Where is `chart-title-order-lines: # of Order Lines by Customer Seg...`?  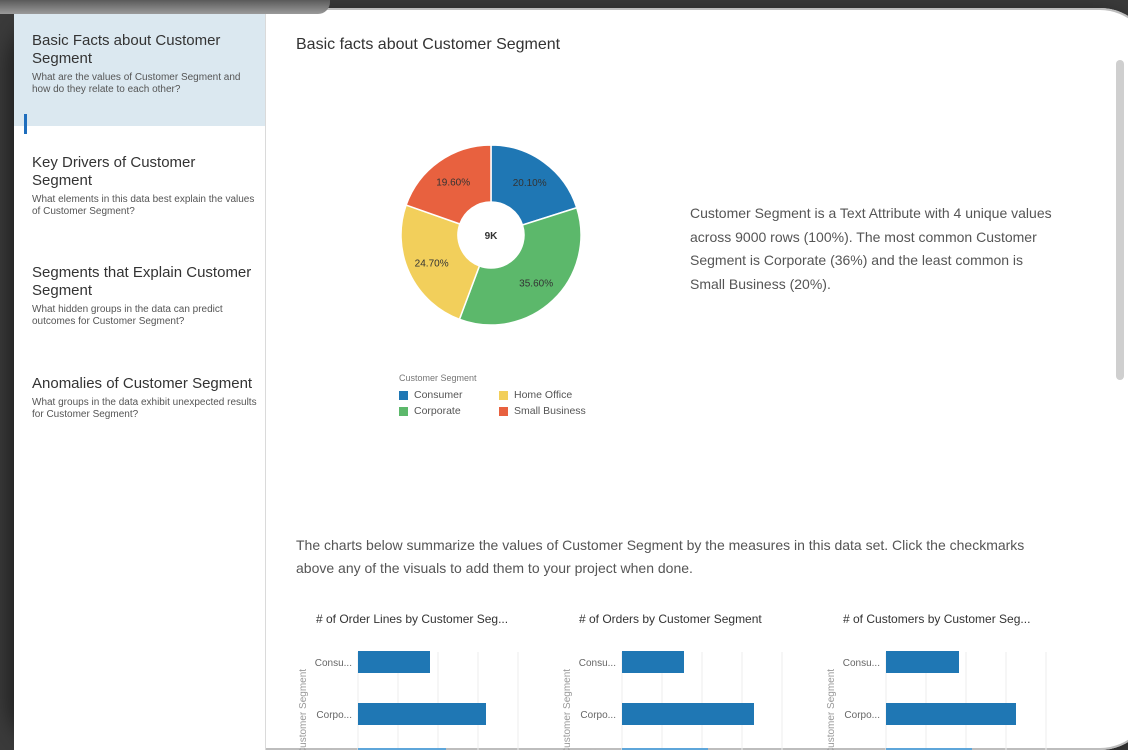 chart-title-order-lines: # of Order Lines by Customer Seg... is located at coordinates (412, 619).